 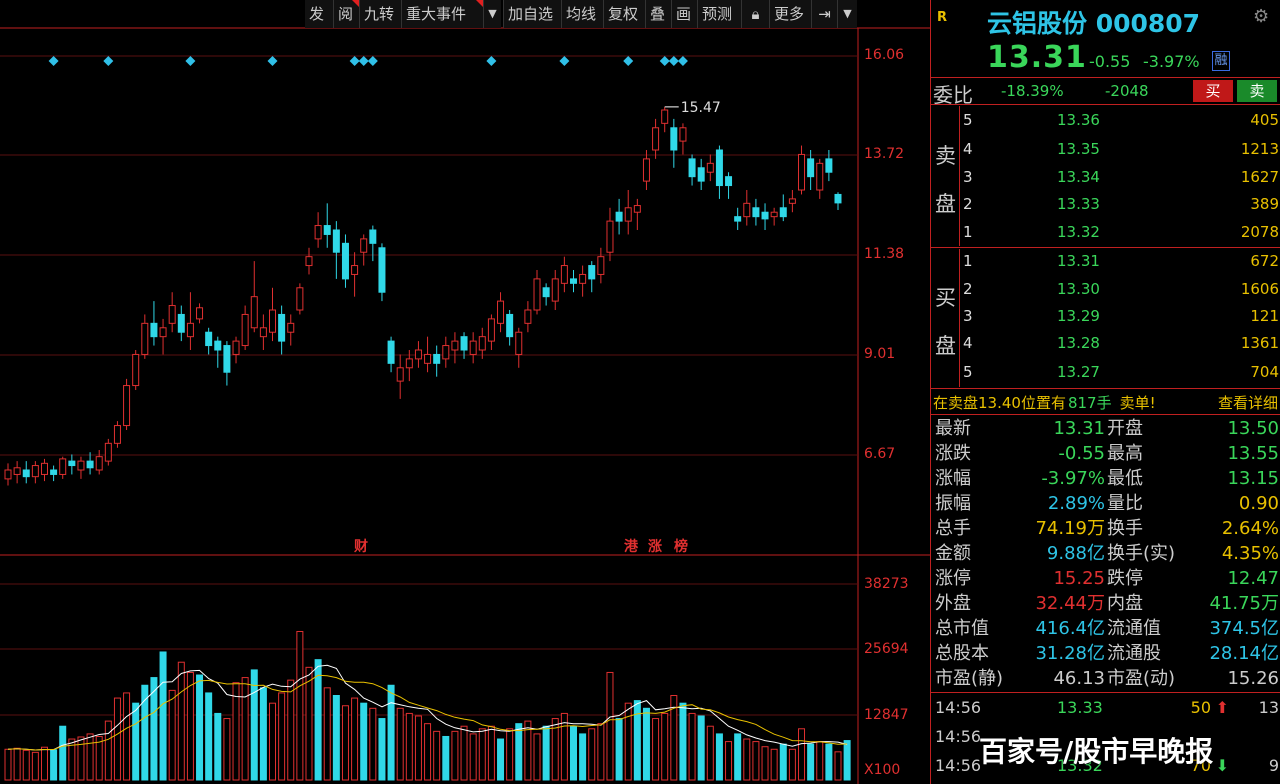 I want to click on ask-row-5: 5 13.36 405, so click(x=1105, y=120).